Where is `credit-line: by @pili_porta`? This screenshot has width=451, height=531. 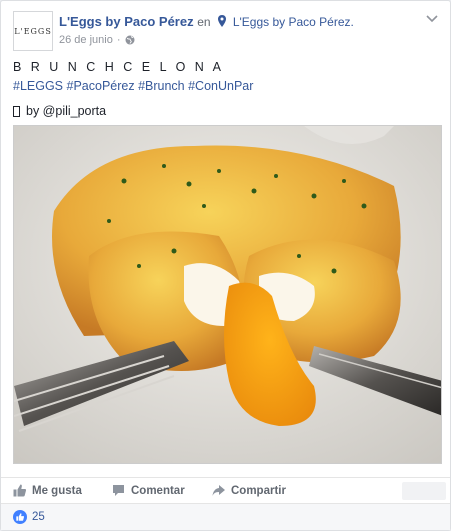
credit-line: by @pili_porta is located at coordinates (225, 111).